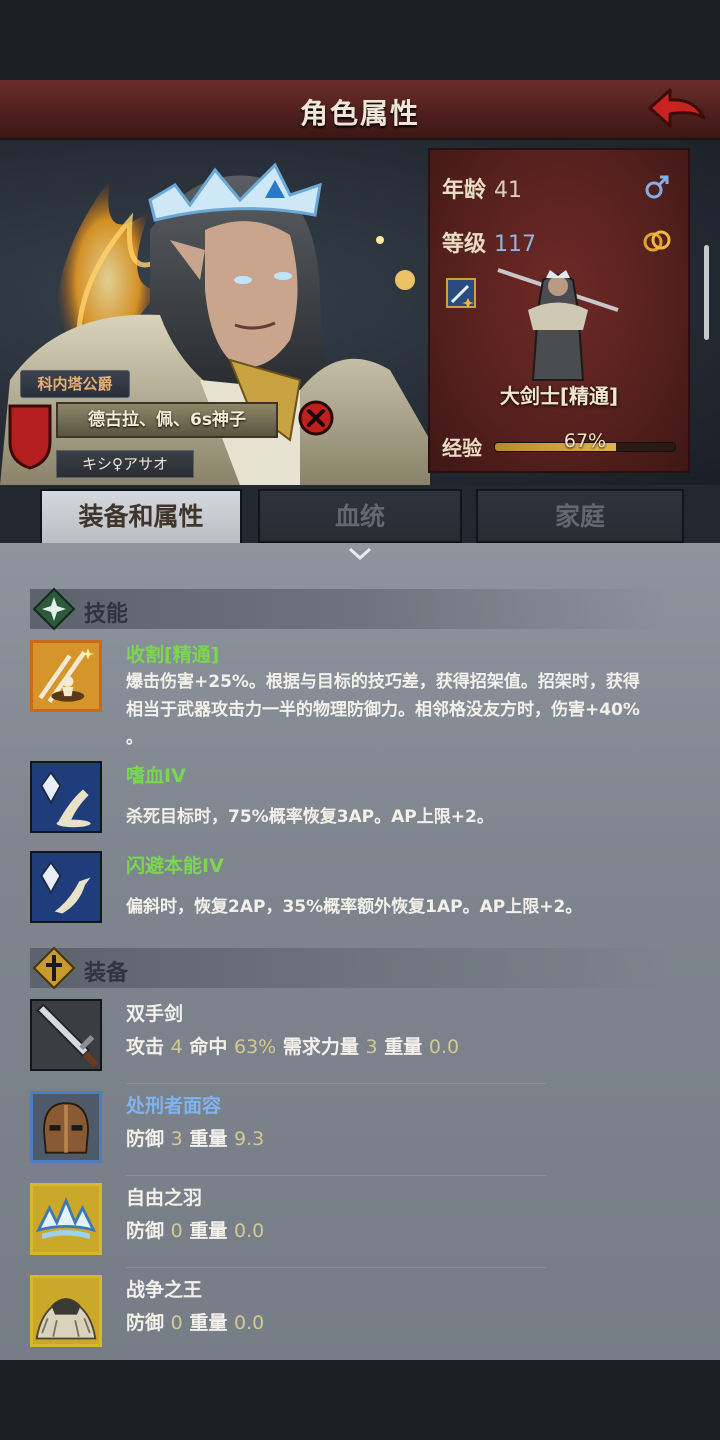 The image size is (720, 1440). I want to click on equipment-greatsword: 双手剑 攻击 4 命中 63% 需求力量 3 重量 0.0, so click(350, 1039).